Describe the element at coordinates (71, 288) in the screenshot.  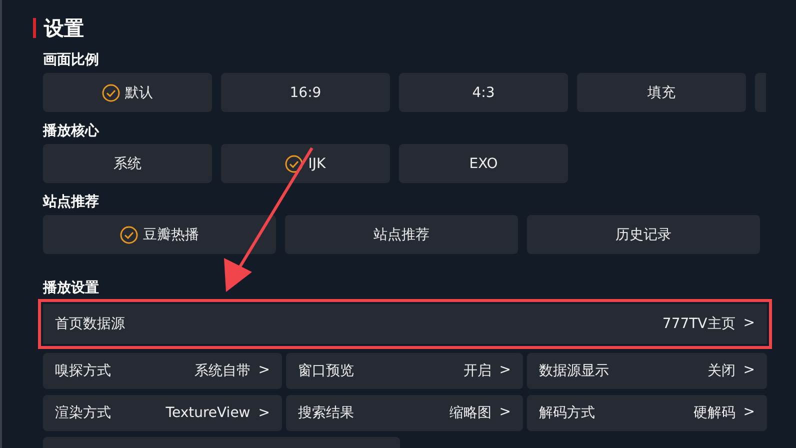
I see `section-label: 播放设置` at that location.